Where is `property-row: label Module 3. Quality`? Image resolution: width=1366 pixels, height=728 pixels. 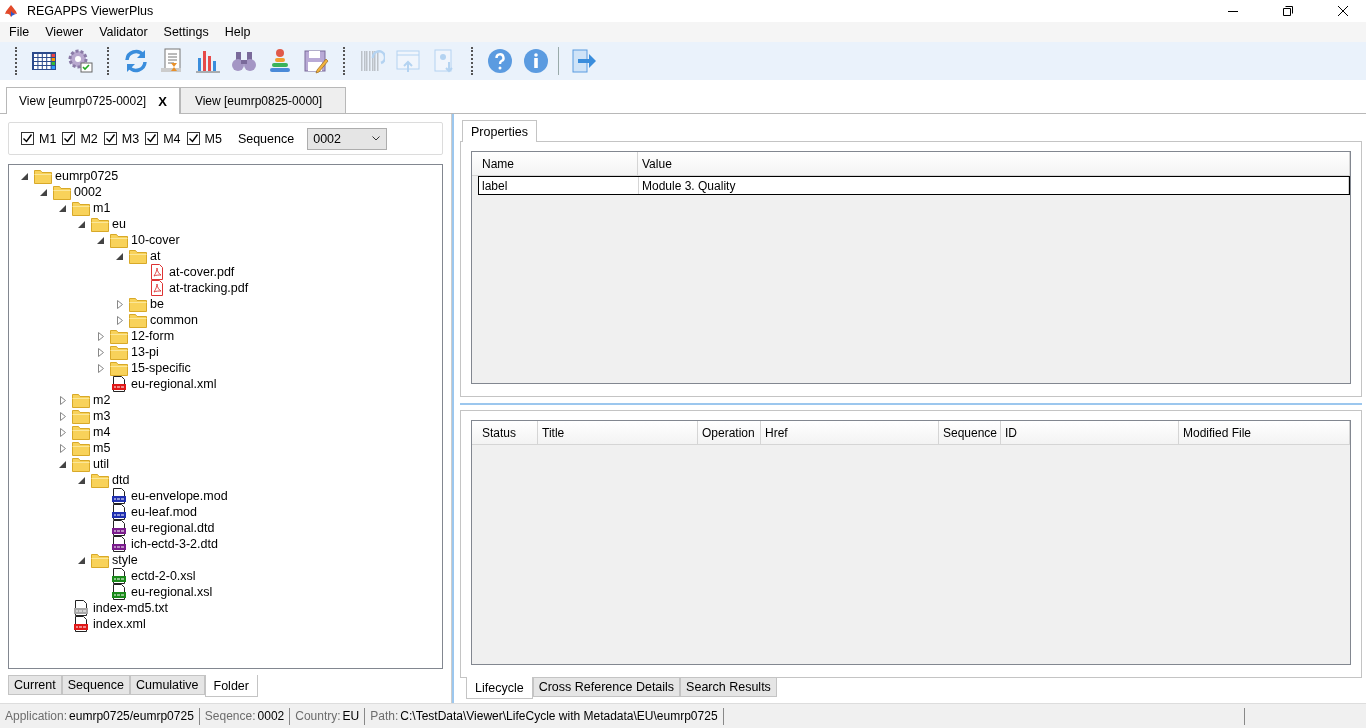 property-row: label Module 3. Quality is located at coordinates (914, 185).